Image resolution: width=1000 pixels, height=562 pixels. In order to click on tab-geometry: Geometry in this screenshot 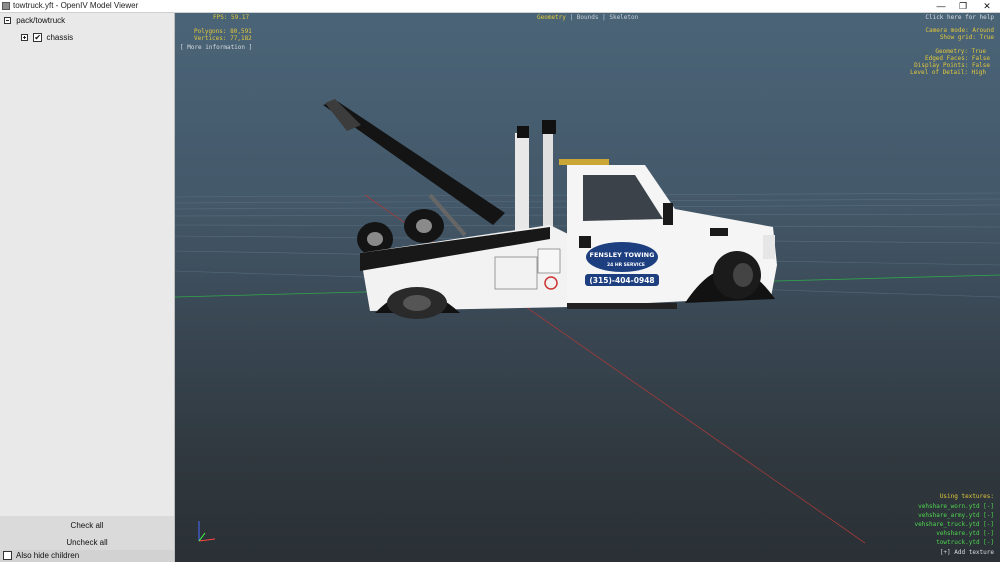, I will do `click(551, 17)`.